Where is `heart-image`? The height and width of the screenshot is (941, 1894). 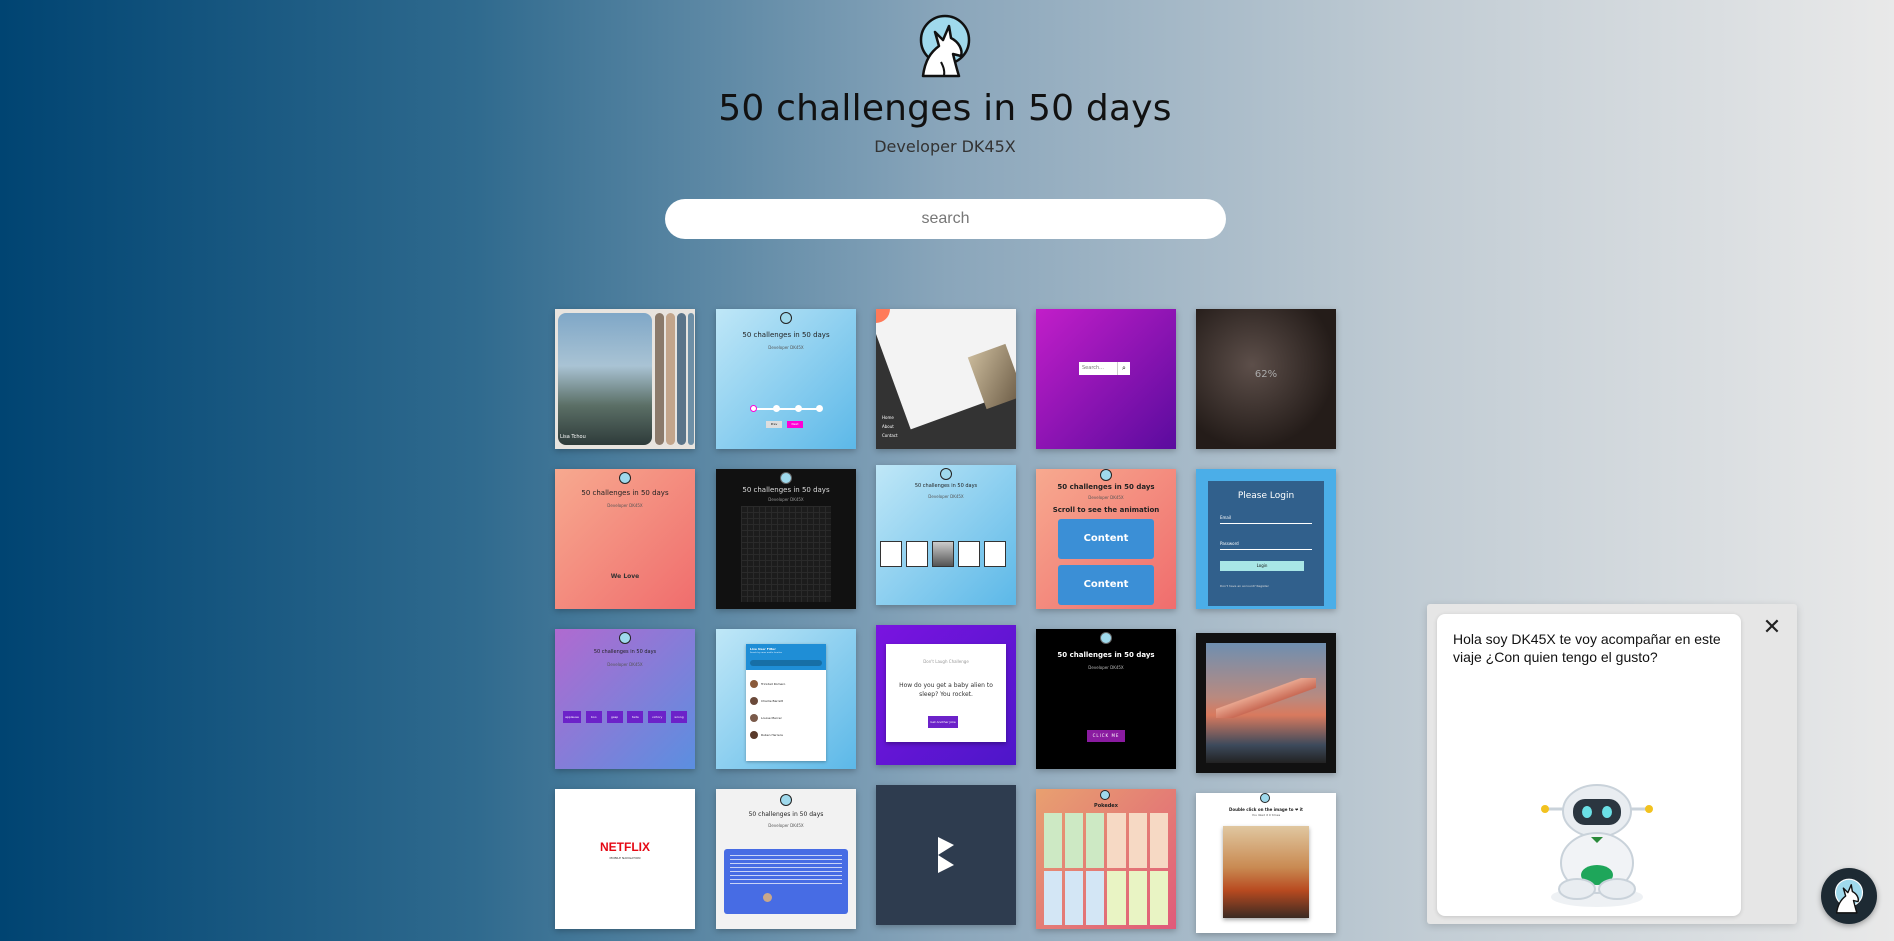
heart-image is located at coordinates (1266, 872).